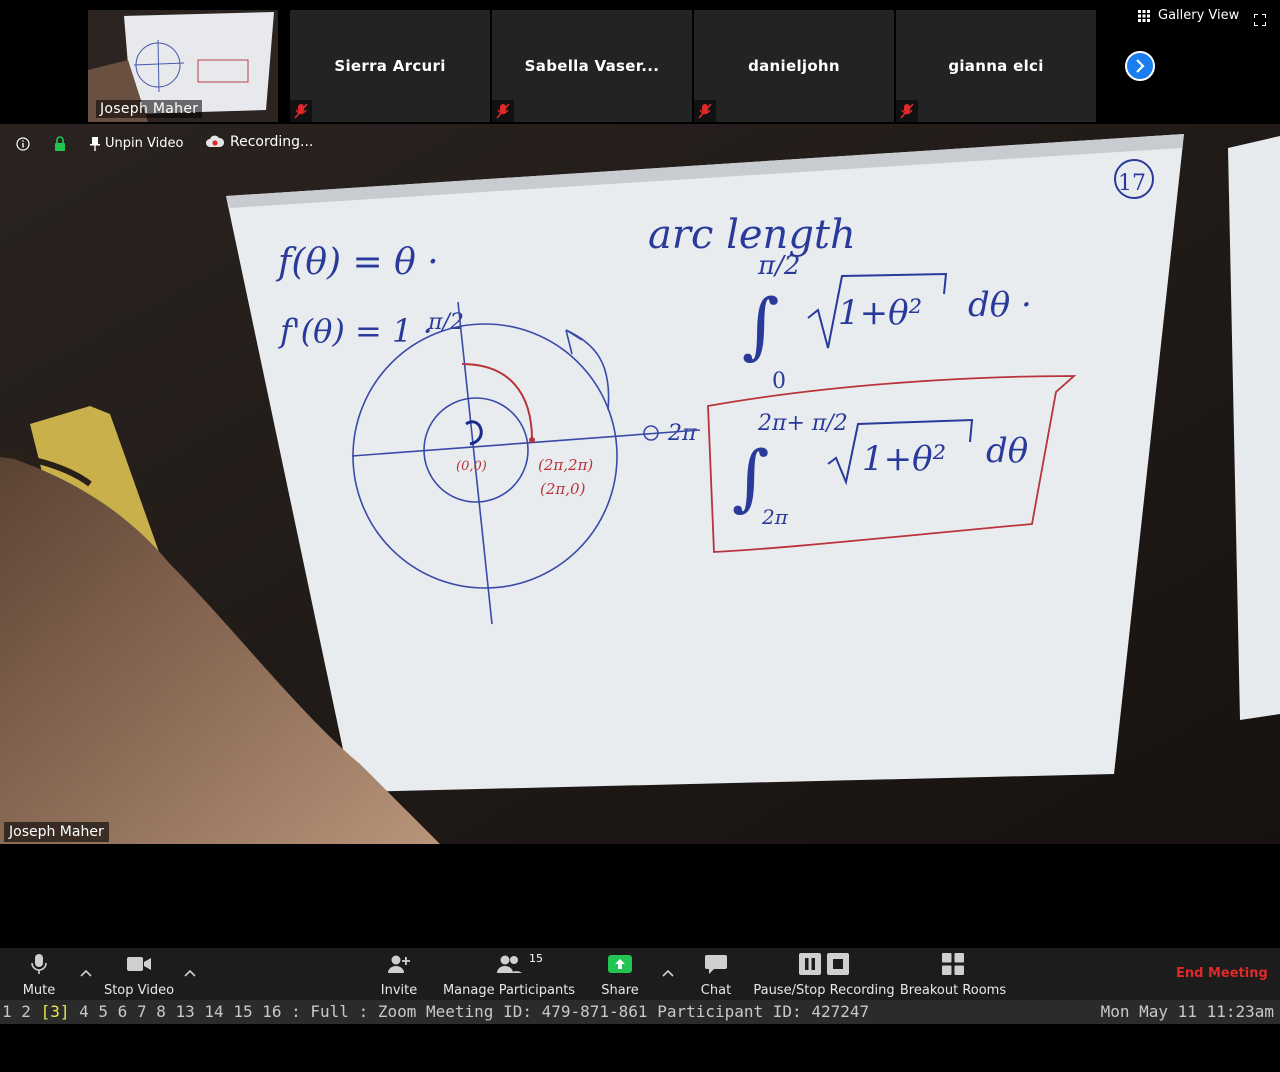 This screenshot has height=1072, width=1280. What do you see at coordinates (752, 235) in the screenshot?
I see `heading-arc-length: arc length` at bounding box center [752, 235].